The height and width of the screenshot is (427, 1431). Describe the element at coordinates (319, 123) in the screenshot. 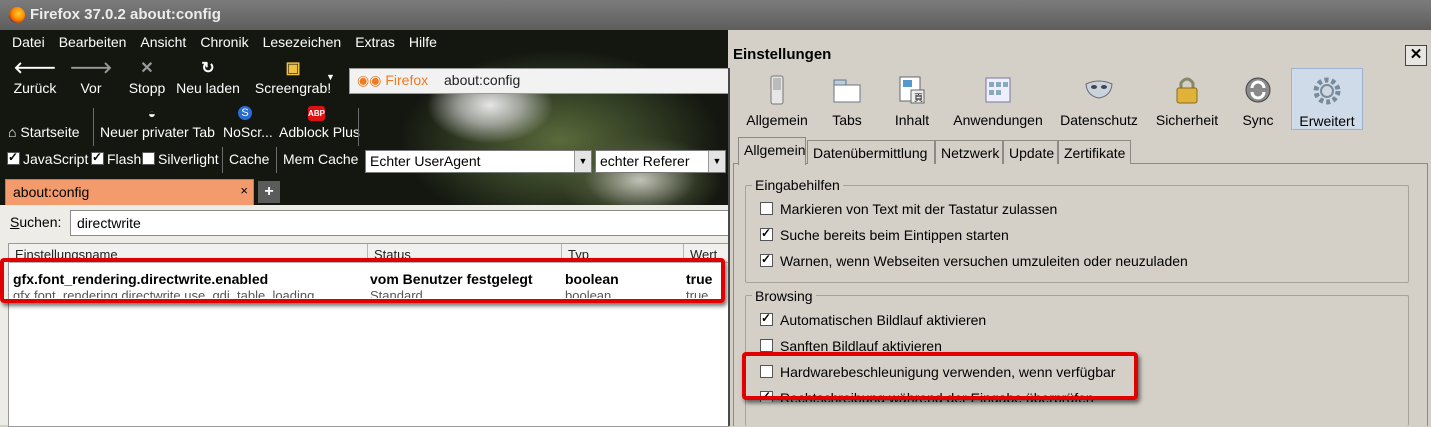

I see `bookmark-adblock: ABP Adblock Plus` at that location.